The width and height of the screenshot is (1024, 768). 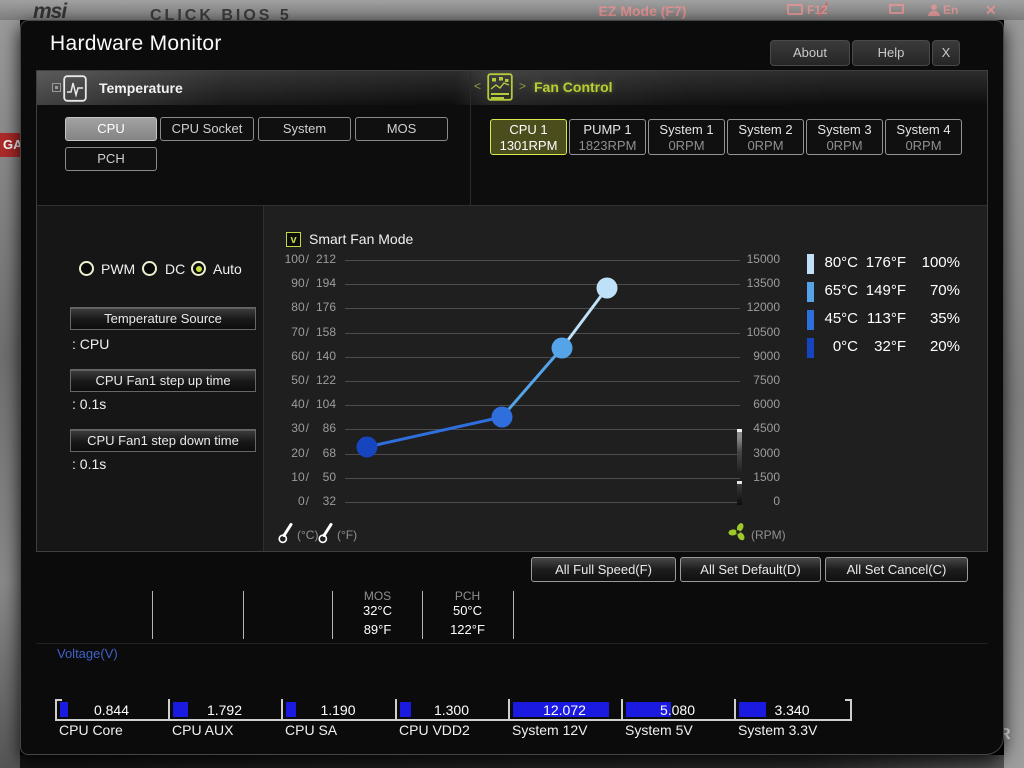 What do you see at coordinates (607, 129) in the screenshot?
I see `fan-name: PUMP 1` at bounding box center [607, 129].